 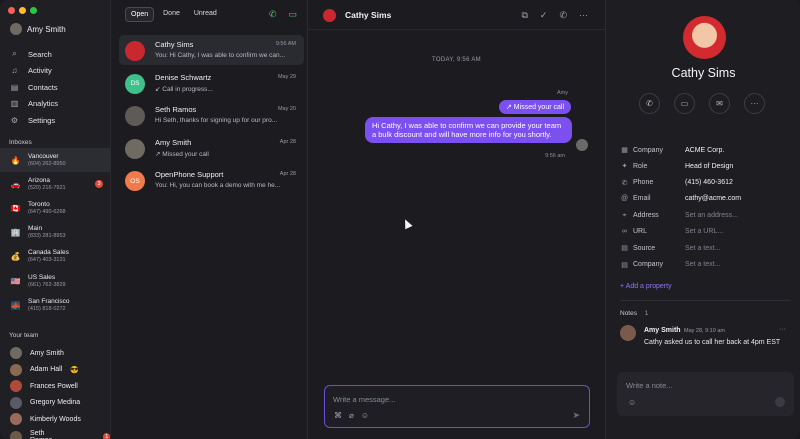 I want to click on nav-item-activity: ♫ Activity, so click(x=34, y=71).